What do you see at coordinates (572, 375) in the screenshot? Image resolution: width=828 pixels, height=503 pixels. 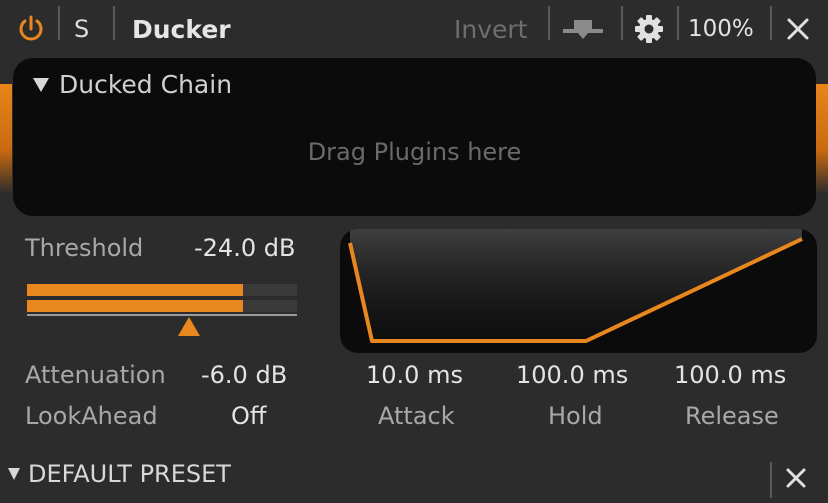 I see `hold-value: 100.0 ms` at bounding box center [572, 375].